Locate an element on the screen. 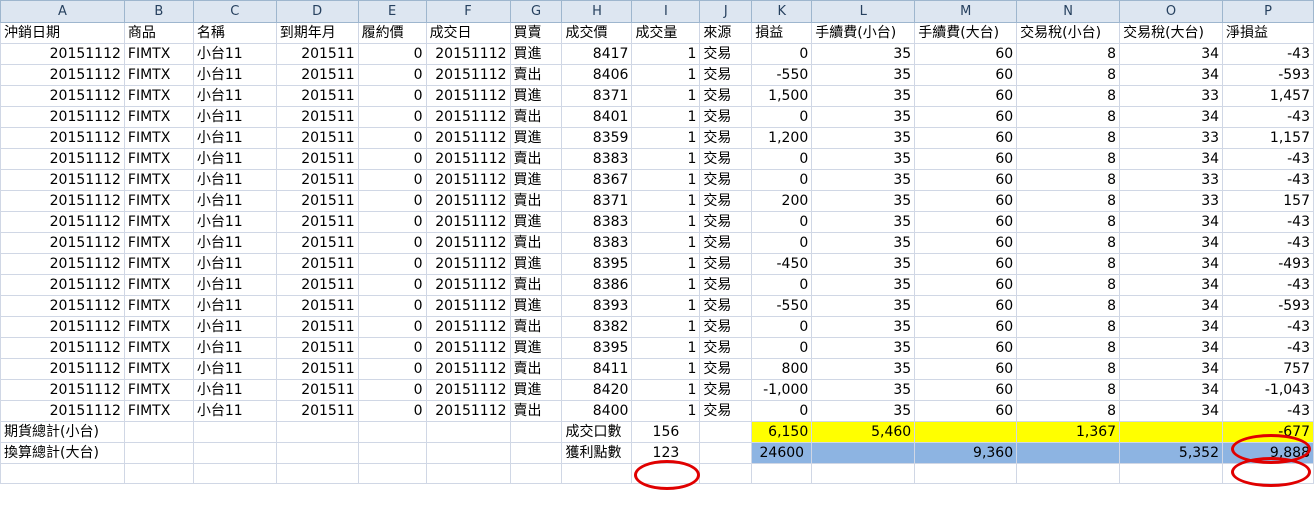 The width and height of the screenshot is (1314, 509). table-cell: 8367 is located at coordinates (597, 180).